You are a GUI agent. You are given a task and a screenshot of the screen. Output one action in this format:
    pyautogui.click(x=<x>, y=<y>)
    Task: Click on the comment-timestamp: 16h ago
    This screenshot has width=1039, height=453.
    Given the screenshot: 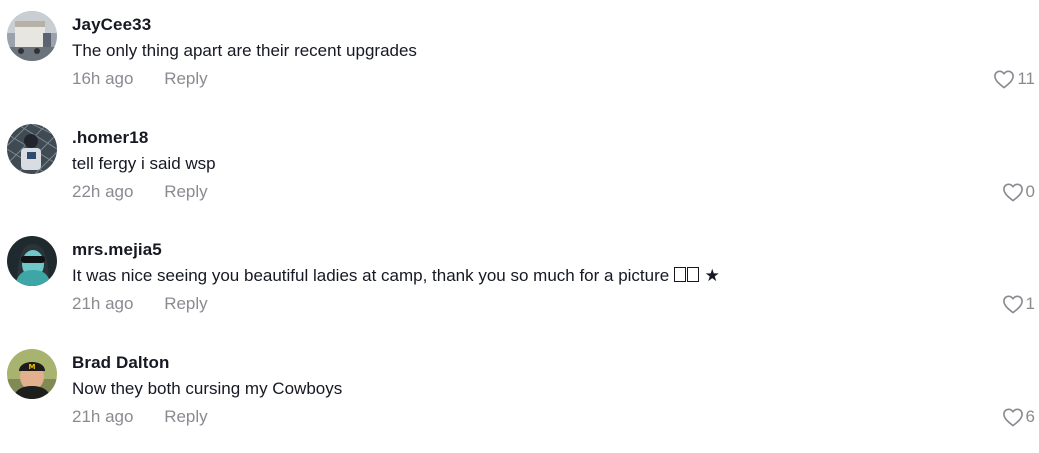 What is the action you would take?
    pyautogui.click(x=103, y=78)
    